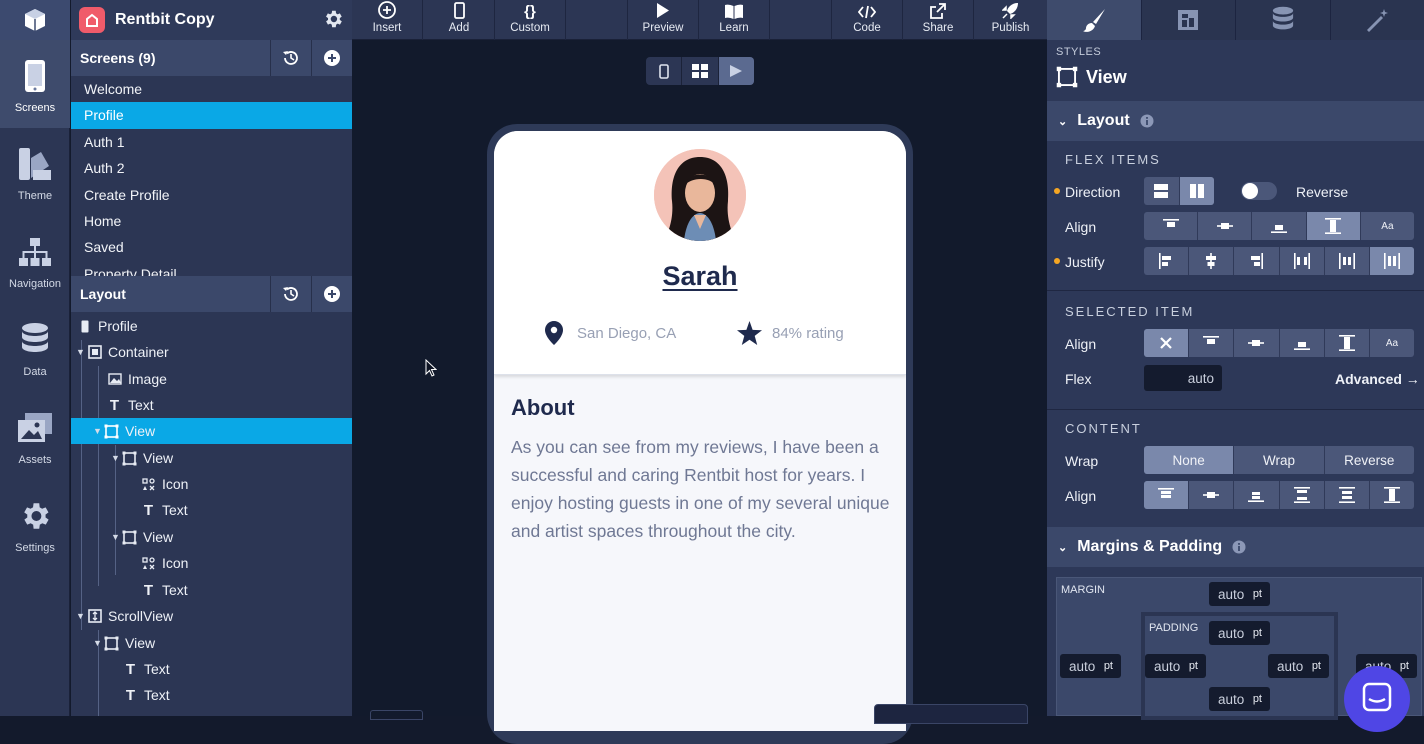 Image resolution: width=1424 pixels, height=744 pixels. I want to click on direction-column-icon, so click(1162, 191).